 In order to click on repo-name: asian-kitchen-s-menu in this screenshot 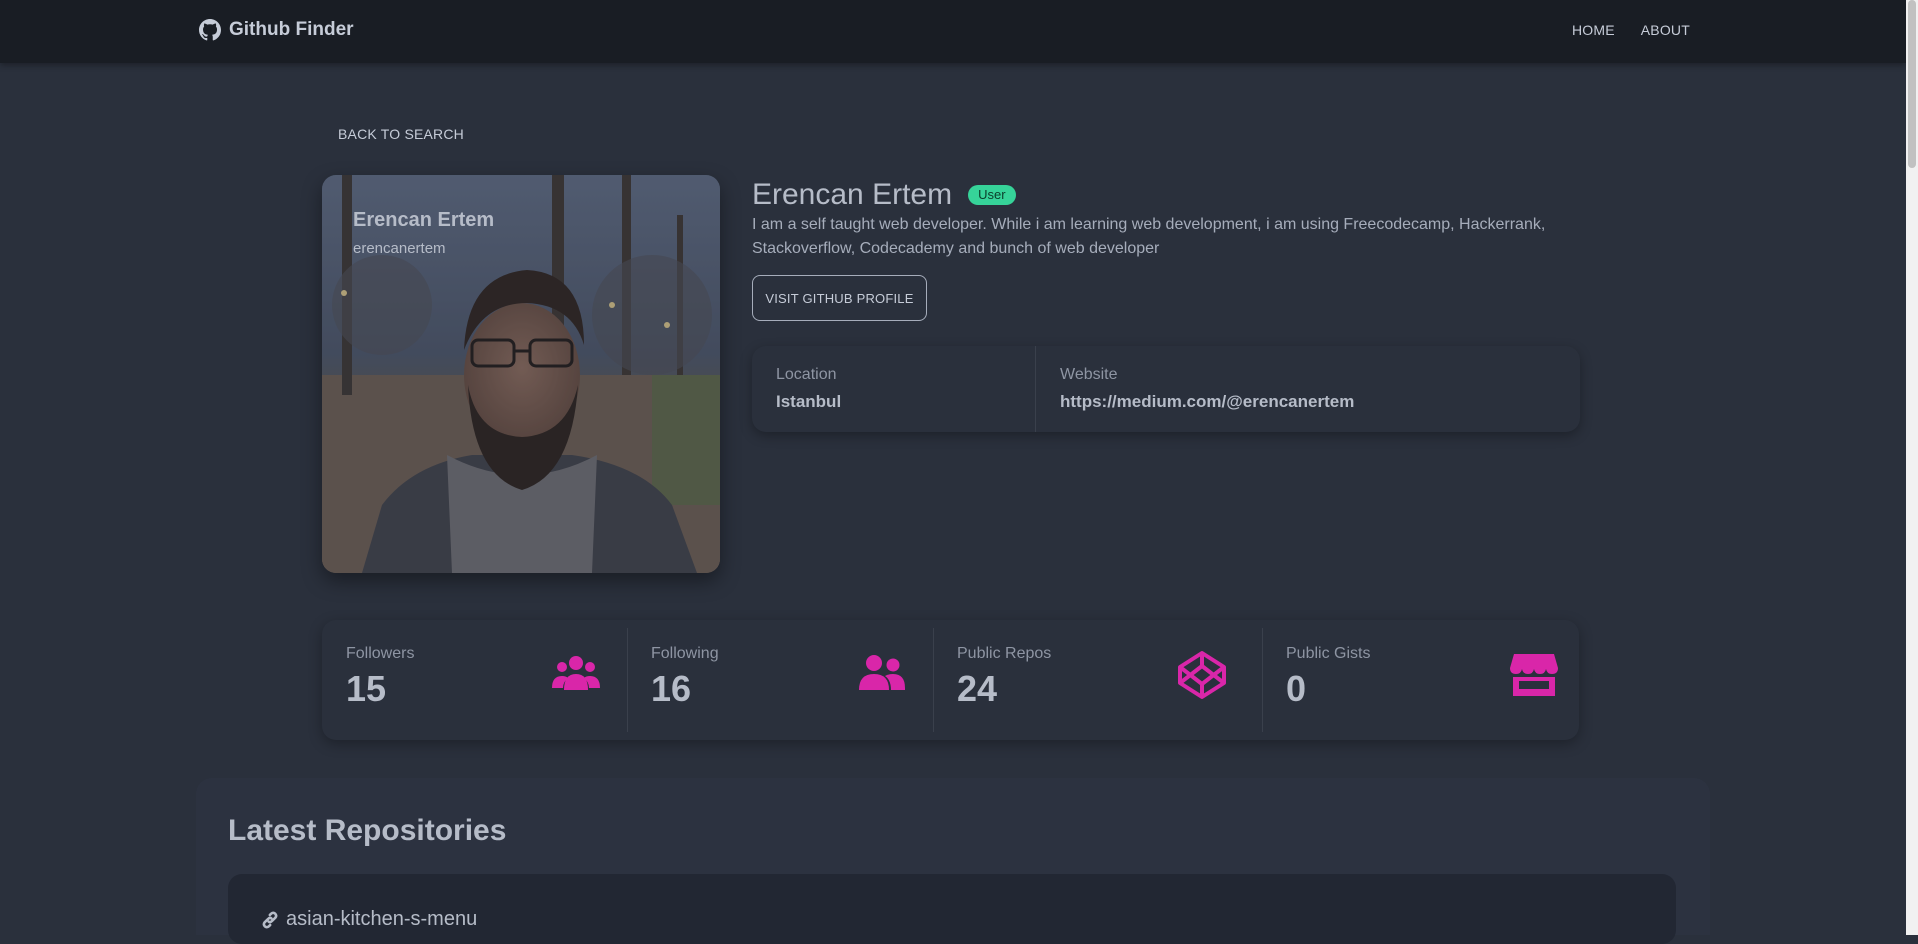, I will do `click(382, 919)`.